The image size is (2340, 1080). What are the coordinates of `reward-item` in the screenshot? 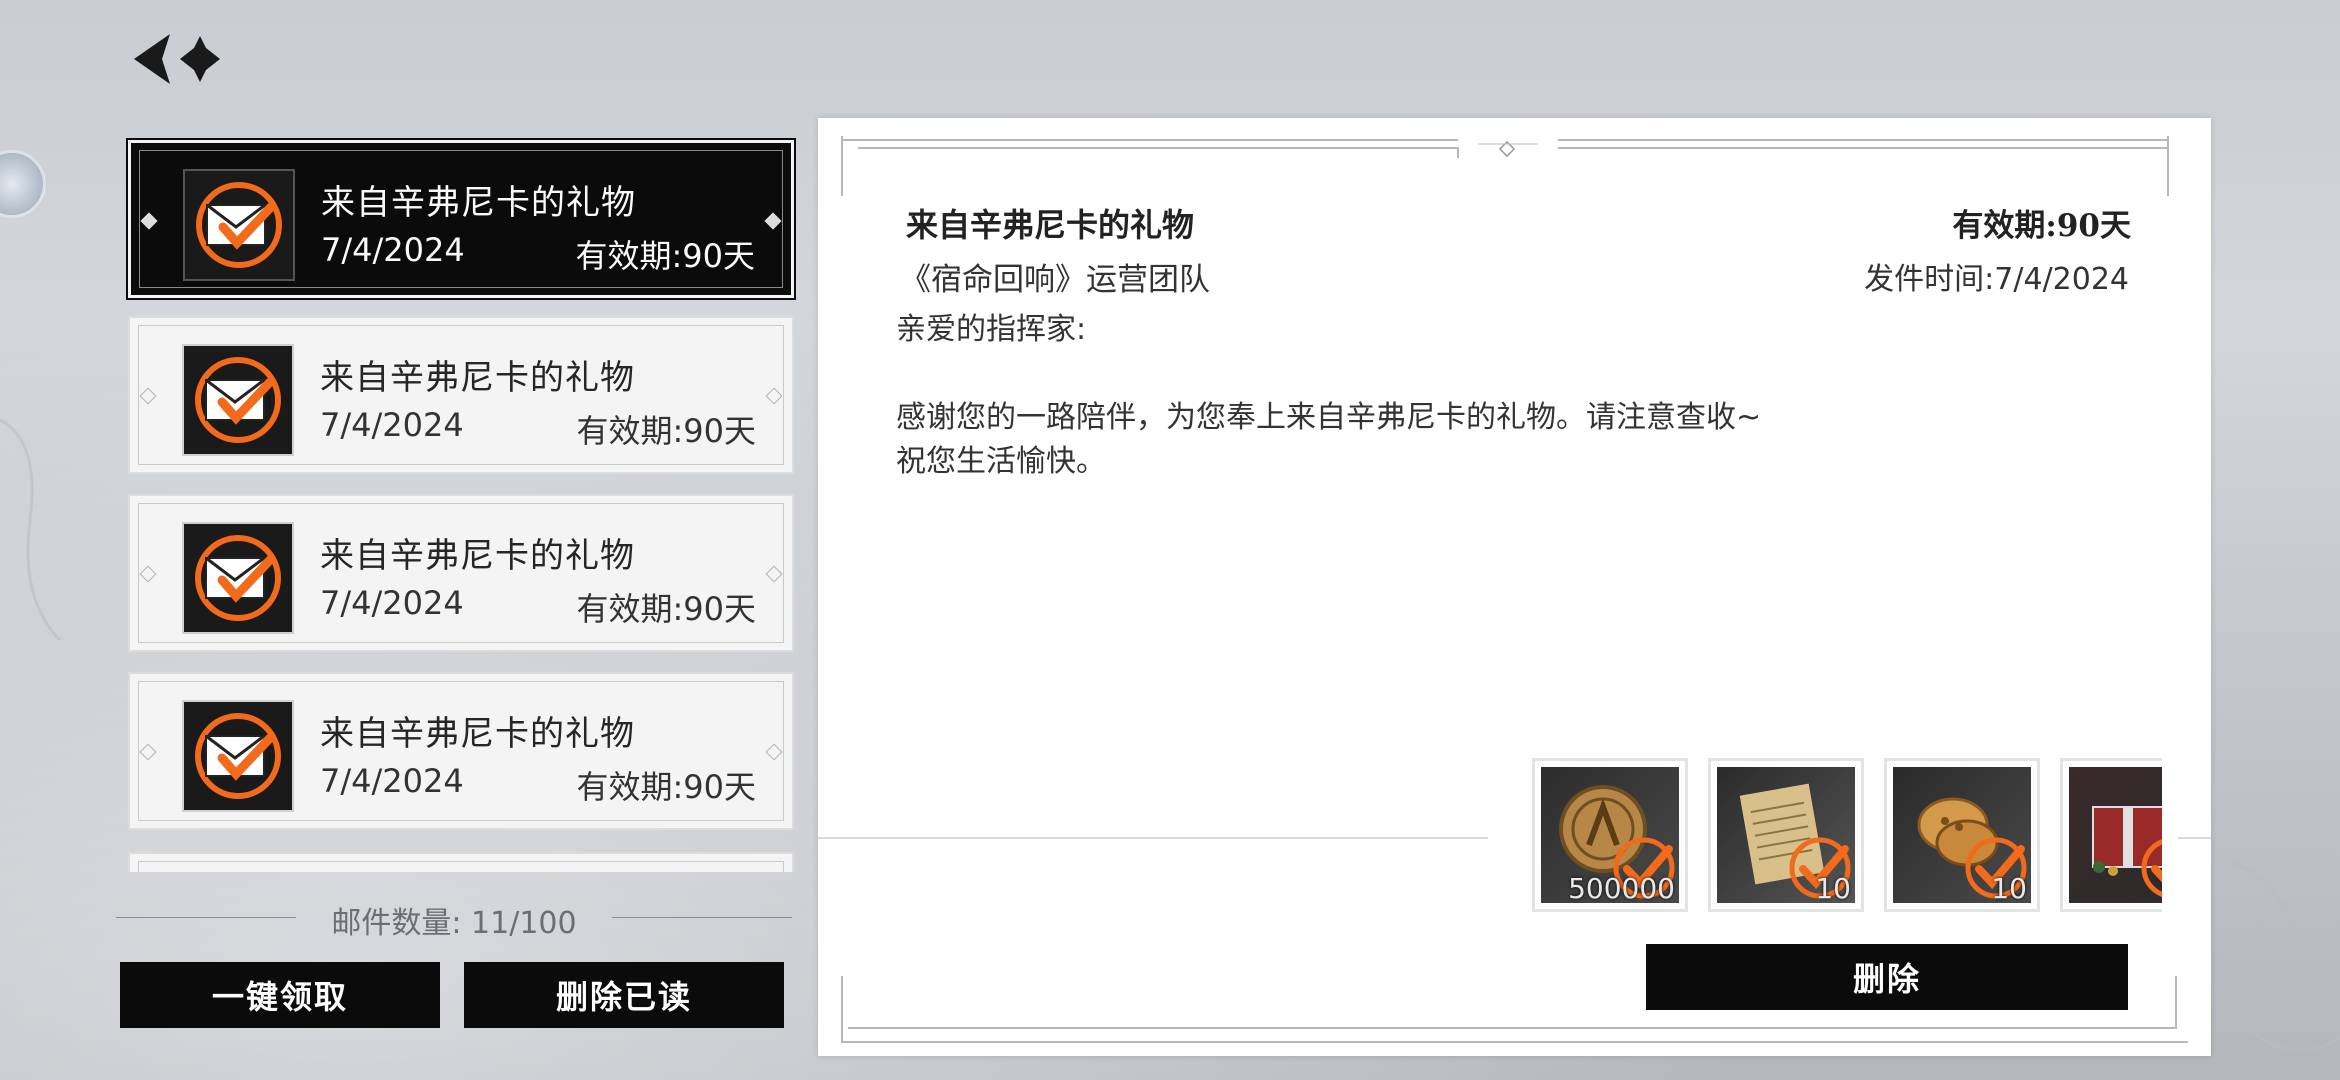 It's located at (2111, 835).